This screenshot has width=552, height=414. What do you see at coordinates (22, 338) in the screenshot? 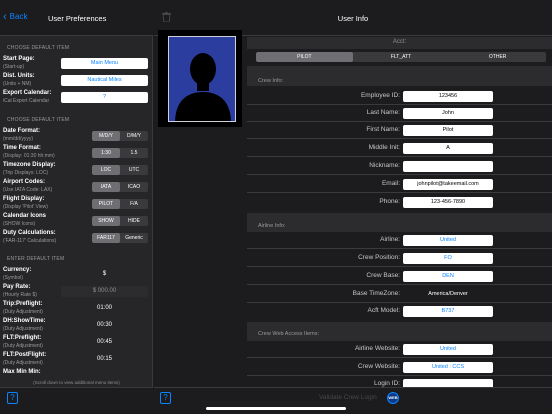
I see `flt-preflight-label: FLT:Preflight:` at bounding box center [22, 338].